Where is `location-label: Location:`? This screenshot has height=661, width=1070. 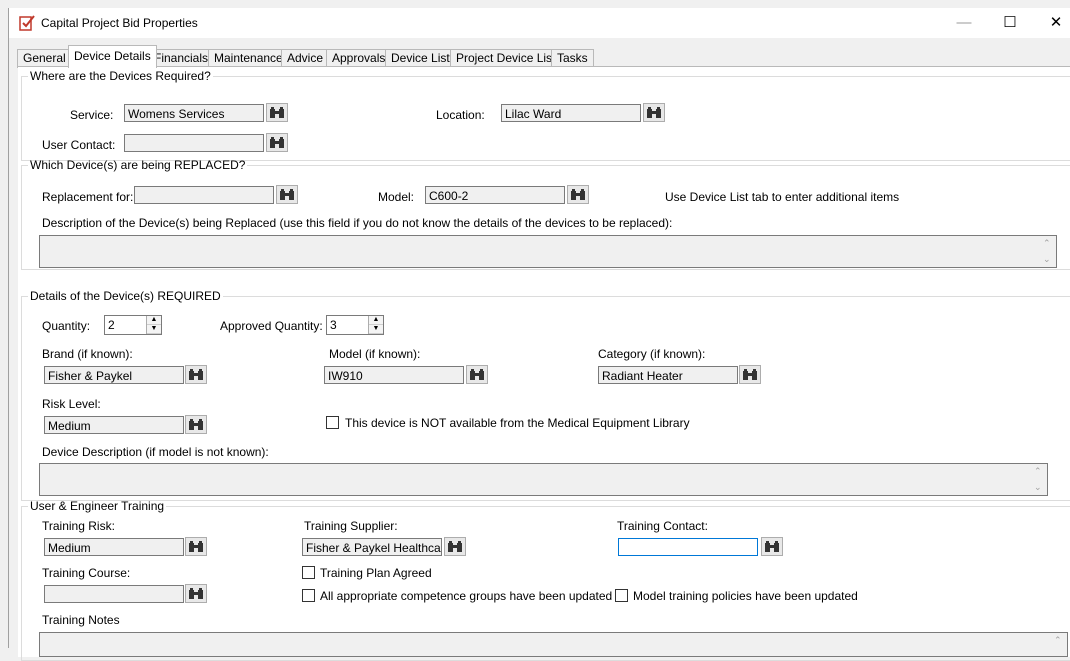
location-label: Location: is located at coordinates (460, 115).